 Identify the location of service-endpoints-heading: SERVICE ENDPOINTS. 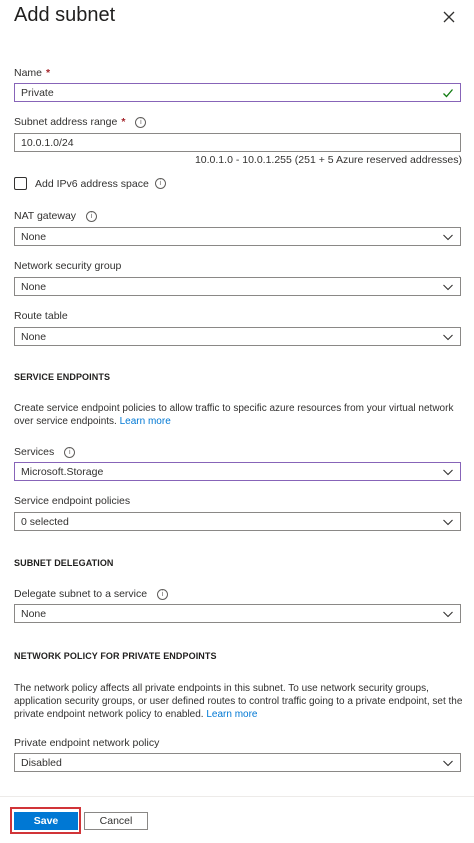
(62, 377).